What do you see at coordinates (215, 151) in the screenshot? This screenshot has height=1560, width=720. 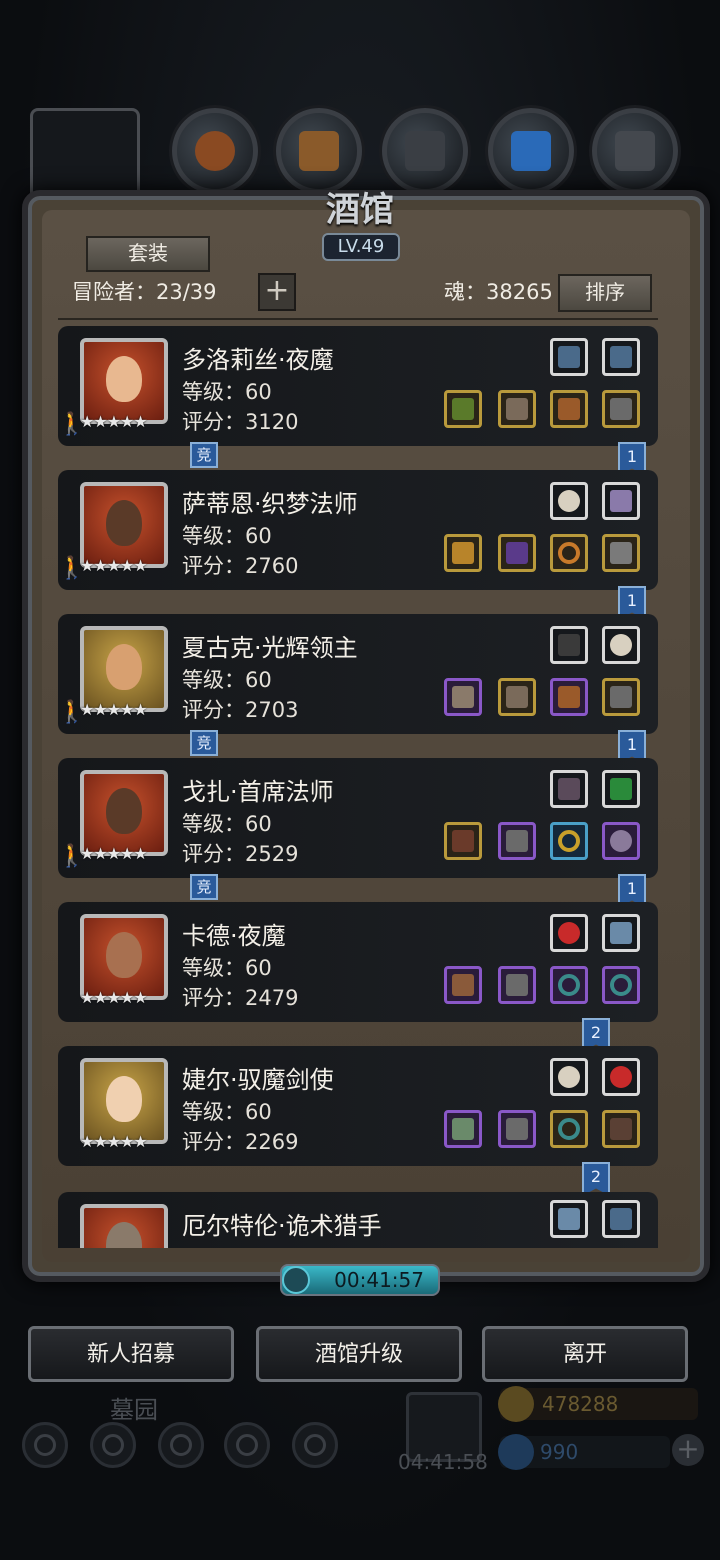 I see `tab-potion` at bounding box center [215, 151].